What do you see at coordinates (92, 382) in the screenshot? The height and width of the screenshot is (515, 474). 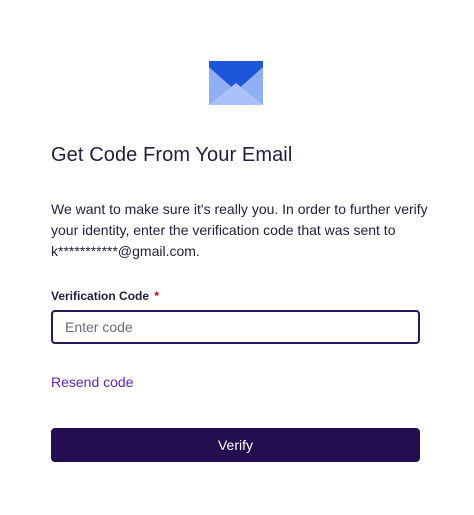 I see `resend-code-link: Resend code` at bounding box center [92, 382].